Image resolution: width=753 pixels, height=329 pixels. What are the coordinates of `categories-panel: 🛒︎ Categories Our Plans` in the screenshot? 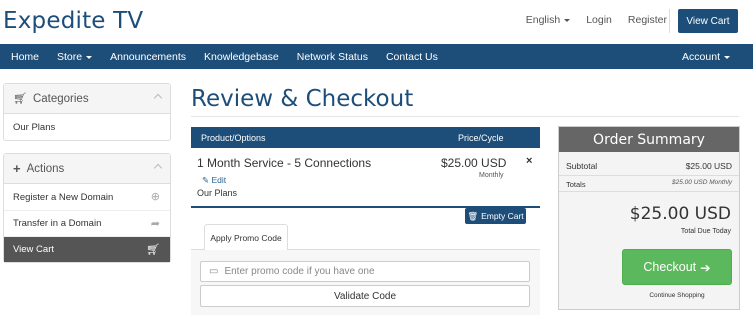 It's located at (87, 112).